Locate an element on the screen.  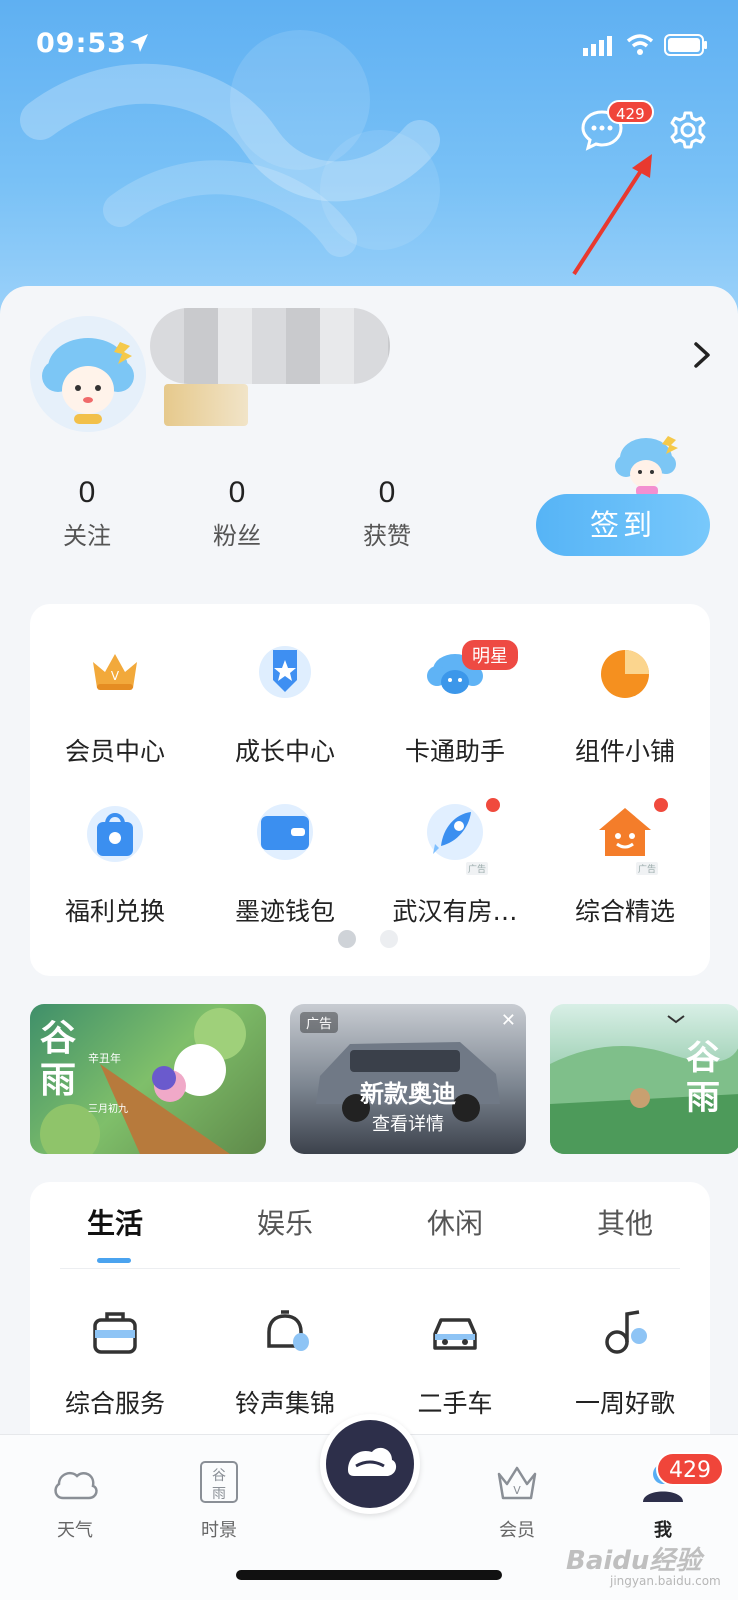
stat-label: 关注 is located at coordinates (87, 536).